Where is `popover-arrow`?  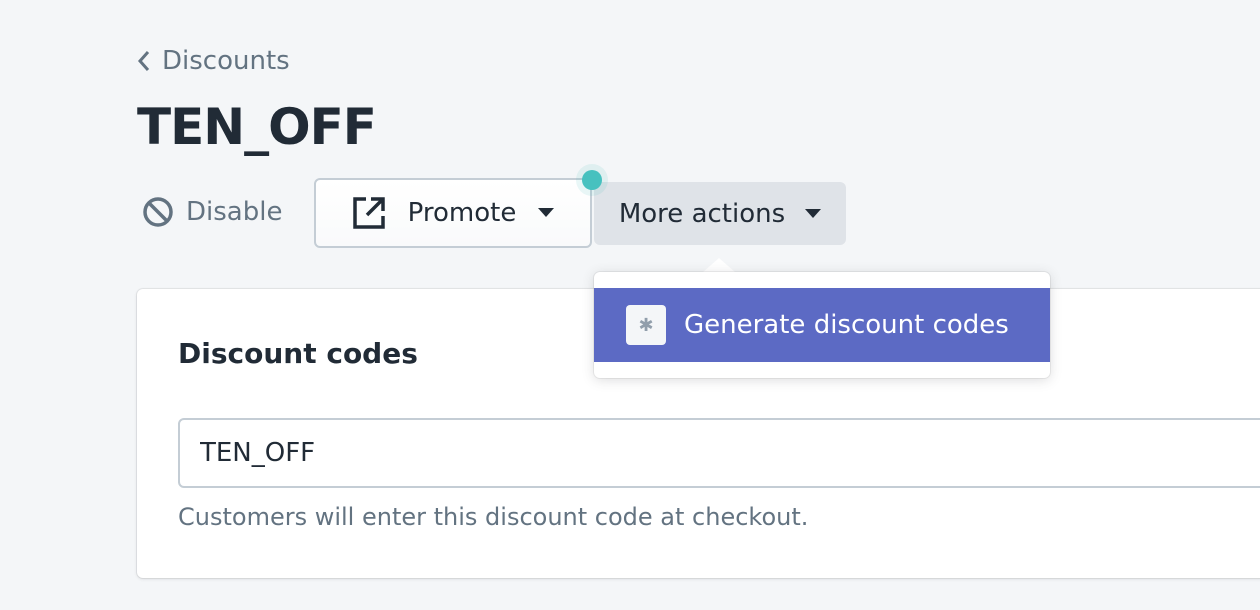 popover-arrow is located at coordinates (719, 265).